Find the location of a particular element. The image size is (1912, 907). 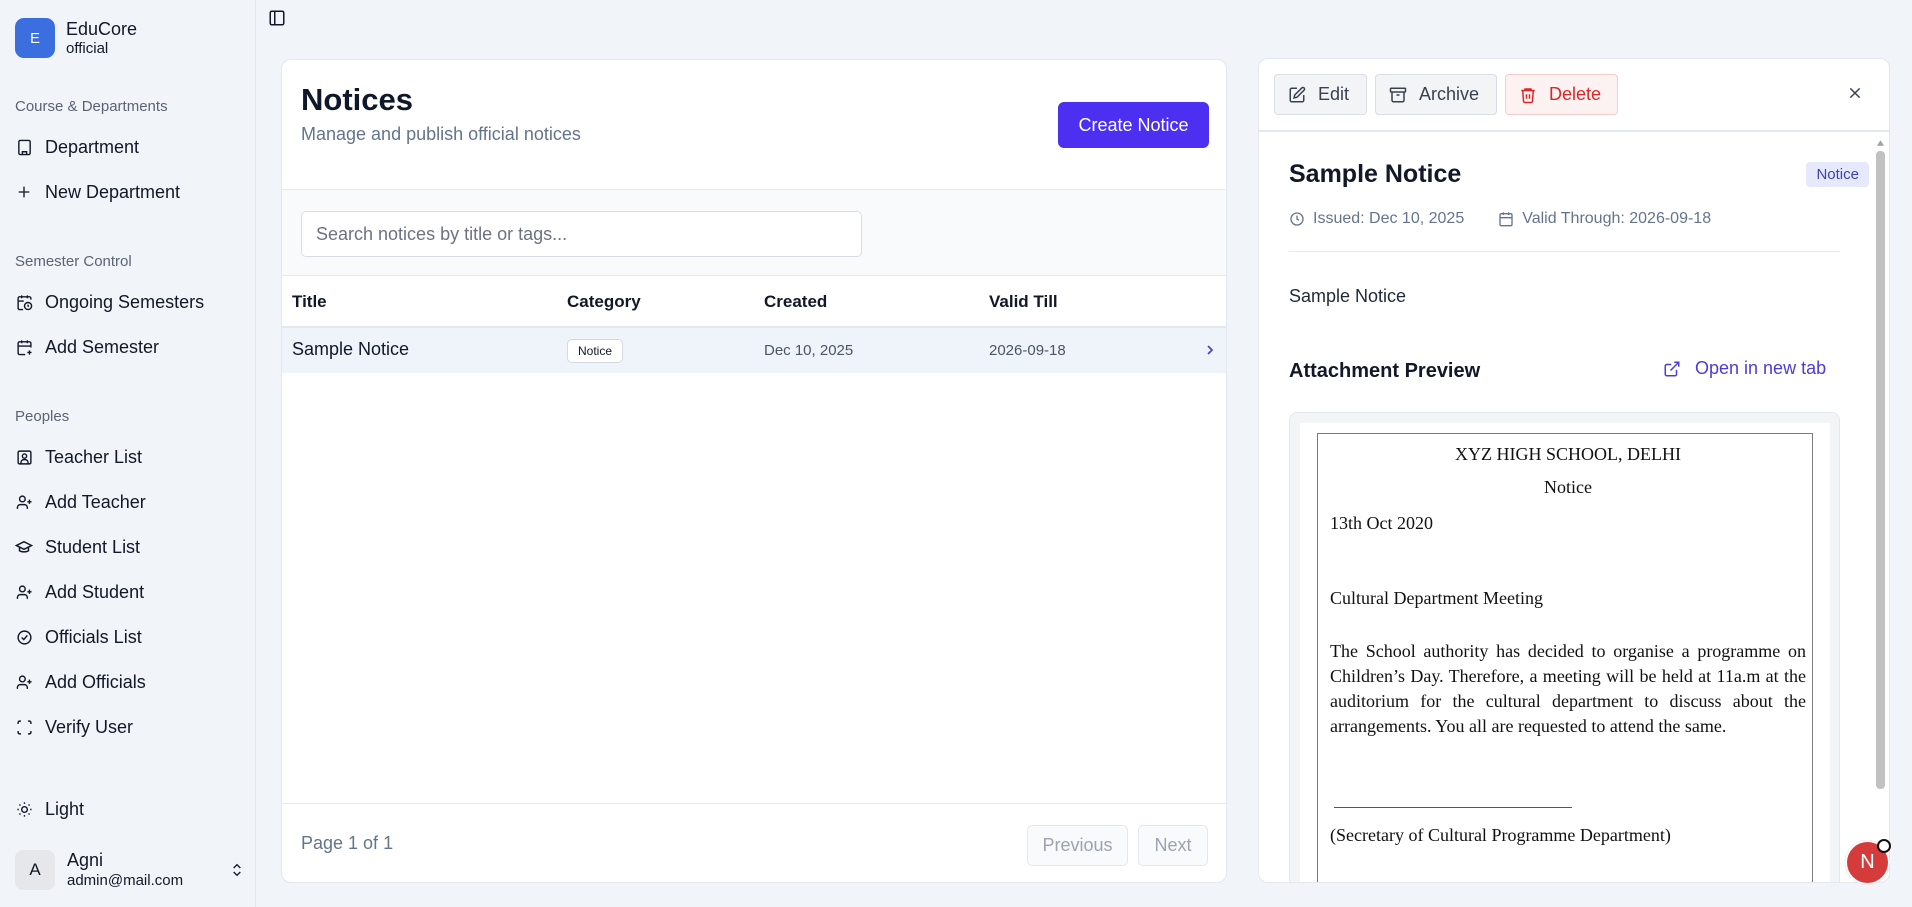

external-link-icon is located at coordinates (1672, 369).